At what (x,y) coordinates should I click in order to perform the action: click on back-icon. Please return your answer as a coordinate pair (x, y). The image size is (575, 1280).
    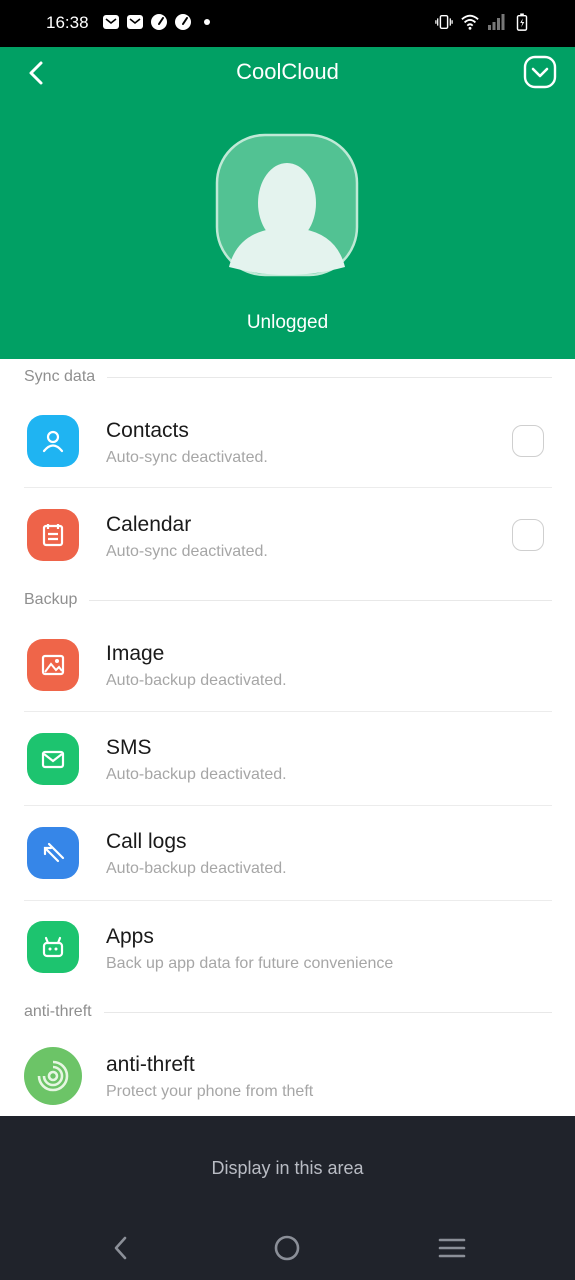
    Looking at the image, I should click on (120, 1248).